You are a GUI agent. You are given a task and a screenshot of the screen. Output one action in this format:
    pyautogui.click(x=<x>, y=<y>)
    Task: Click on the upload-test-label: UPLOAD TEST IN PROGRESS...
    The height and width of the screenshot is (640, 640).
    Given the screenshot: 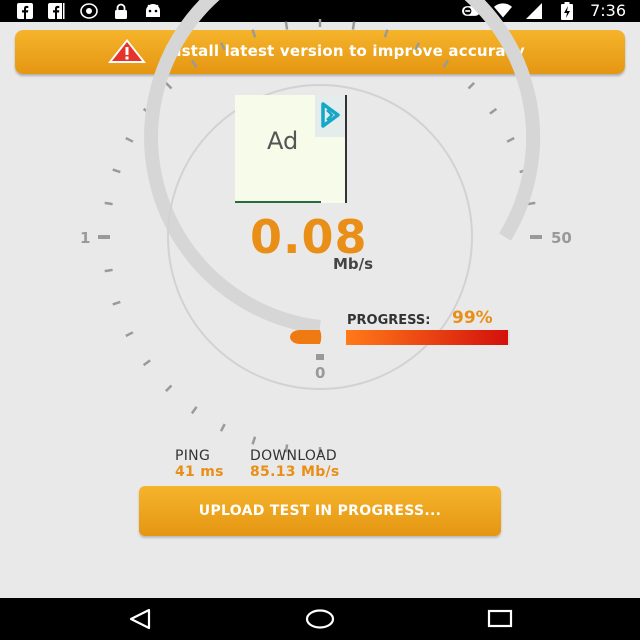 What is the action you would take?
    pyautogui.click(x=320, y=511)
    